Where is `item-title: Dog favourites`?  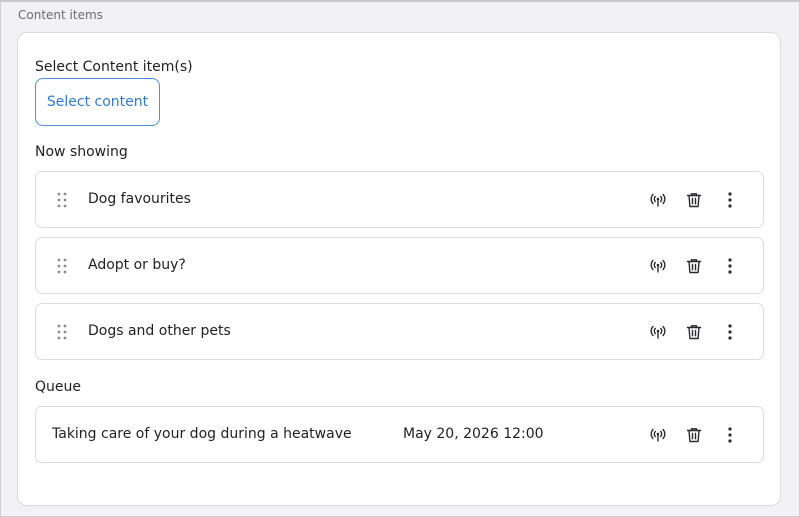
item-title: Dog favourites is located at coordinates (139, 199).